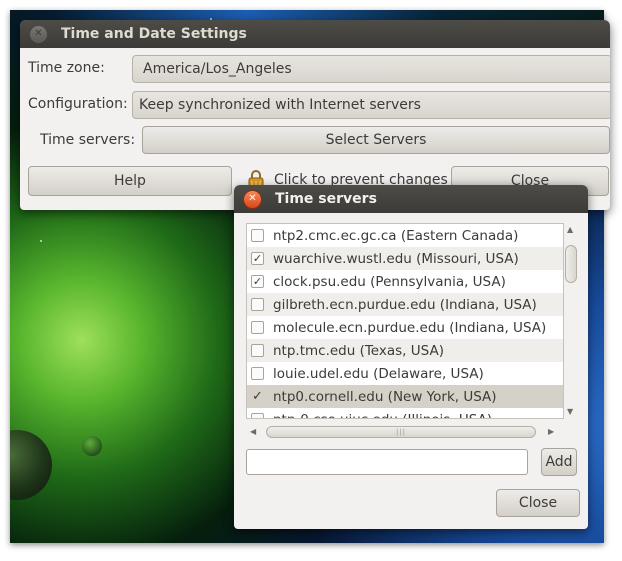 The image size is (622, 561). I want to click on server-list-item: ntp.tmc.edu (Texas, USA), so click(405, 350).